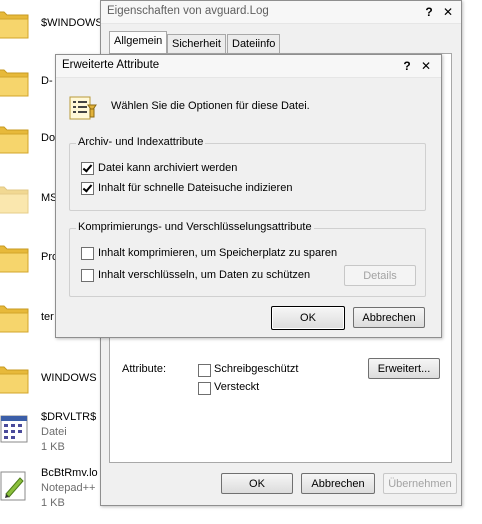 The height and width of the screenshot is (524, 482). Describe the element at coordinates (87, 168) in the screenshot. I see `archive-checkbox` at that location.